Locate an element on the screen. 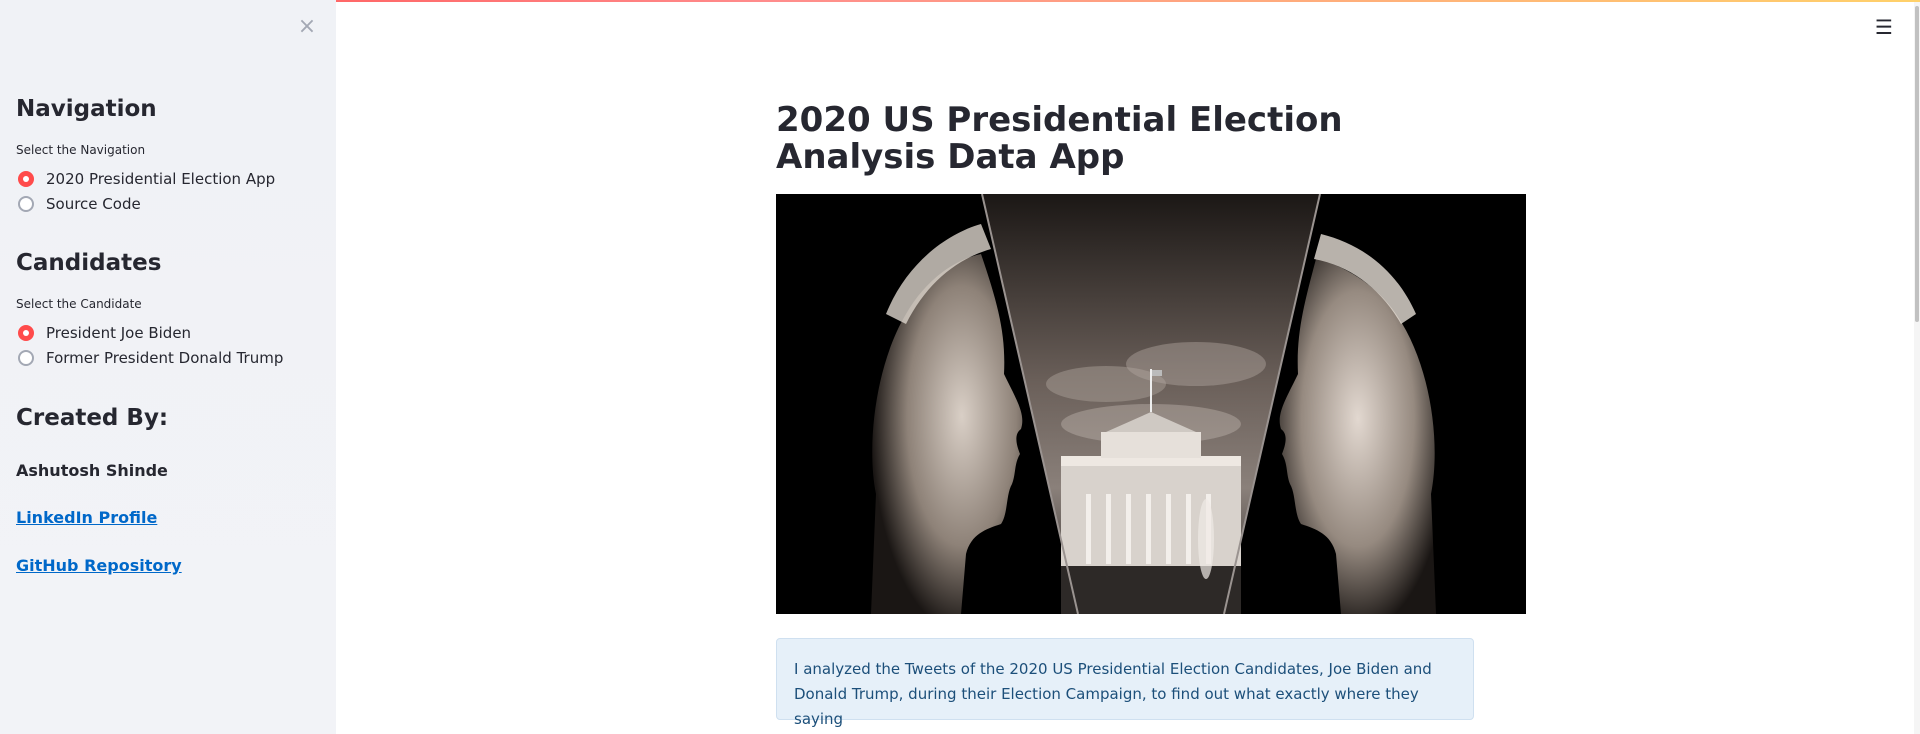  radio-option-label: President Joe Biden is located at coordinates (119, 333).